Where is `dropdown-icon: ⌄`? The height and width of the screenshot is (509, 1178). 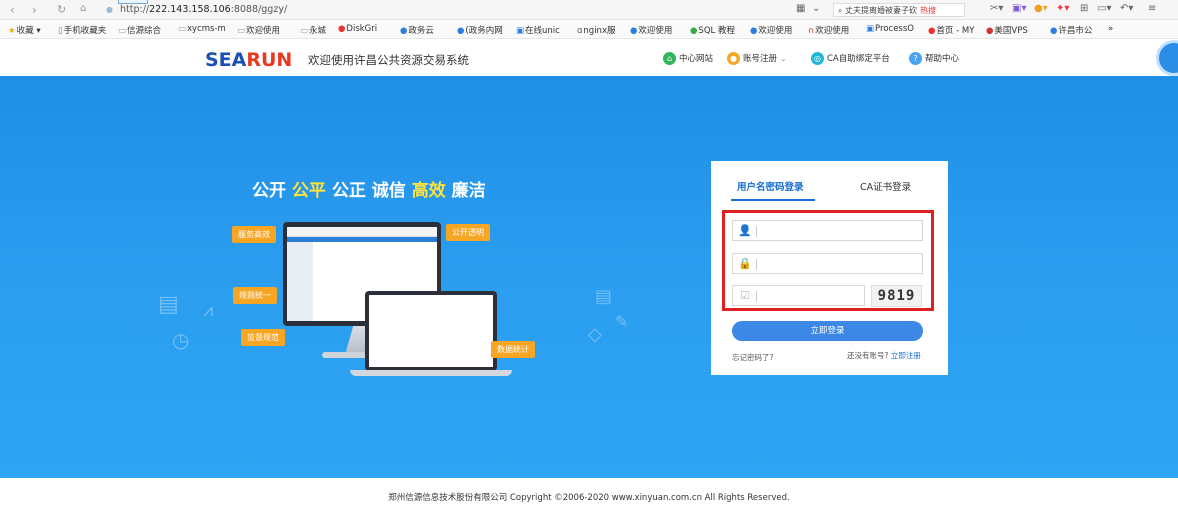 dropdown-icon: ⌄ is located at coordinates (816, 8).